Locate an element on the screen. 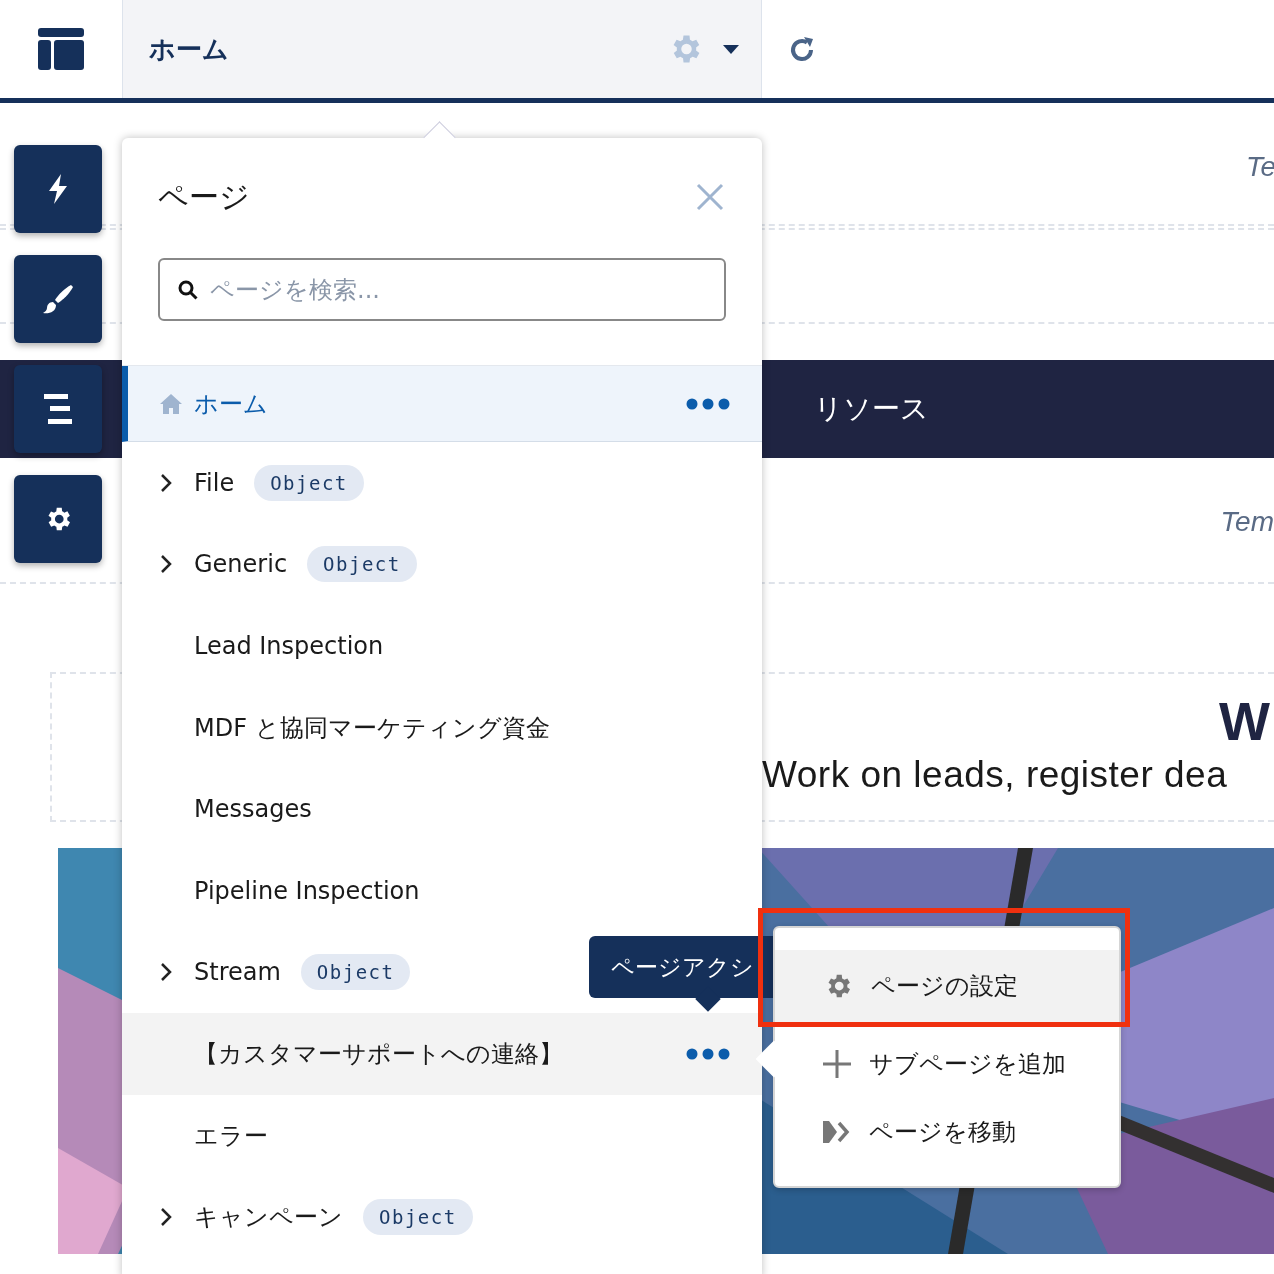 The width and height of the screenshot is (1274, 1274). page-item: File Object is located at coordinates (442, 483).